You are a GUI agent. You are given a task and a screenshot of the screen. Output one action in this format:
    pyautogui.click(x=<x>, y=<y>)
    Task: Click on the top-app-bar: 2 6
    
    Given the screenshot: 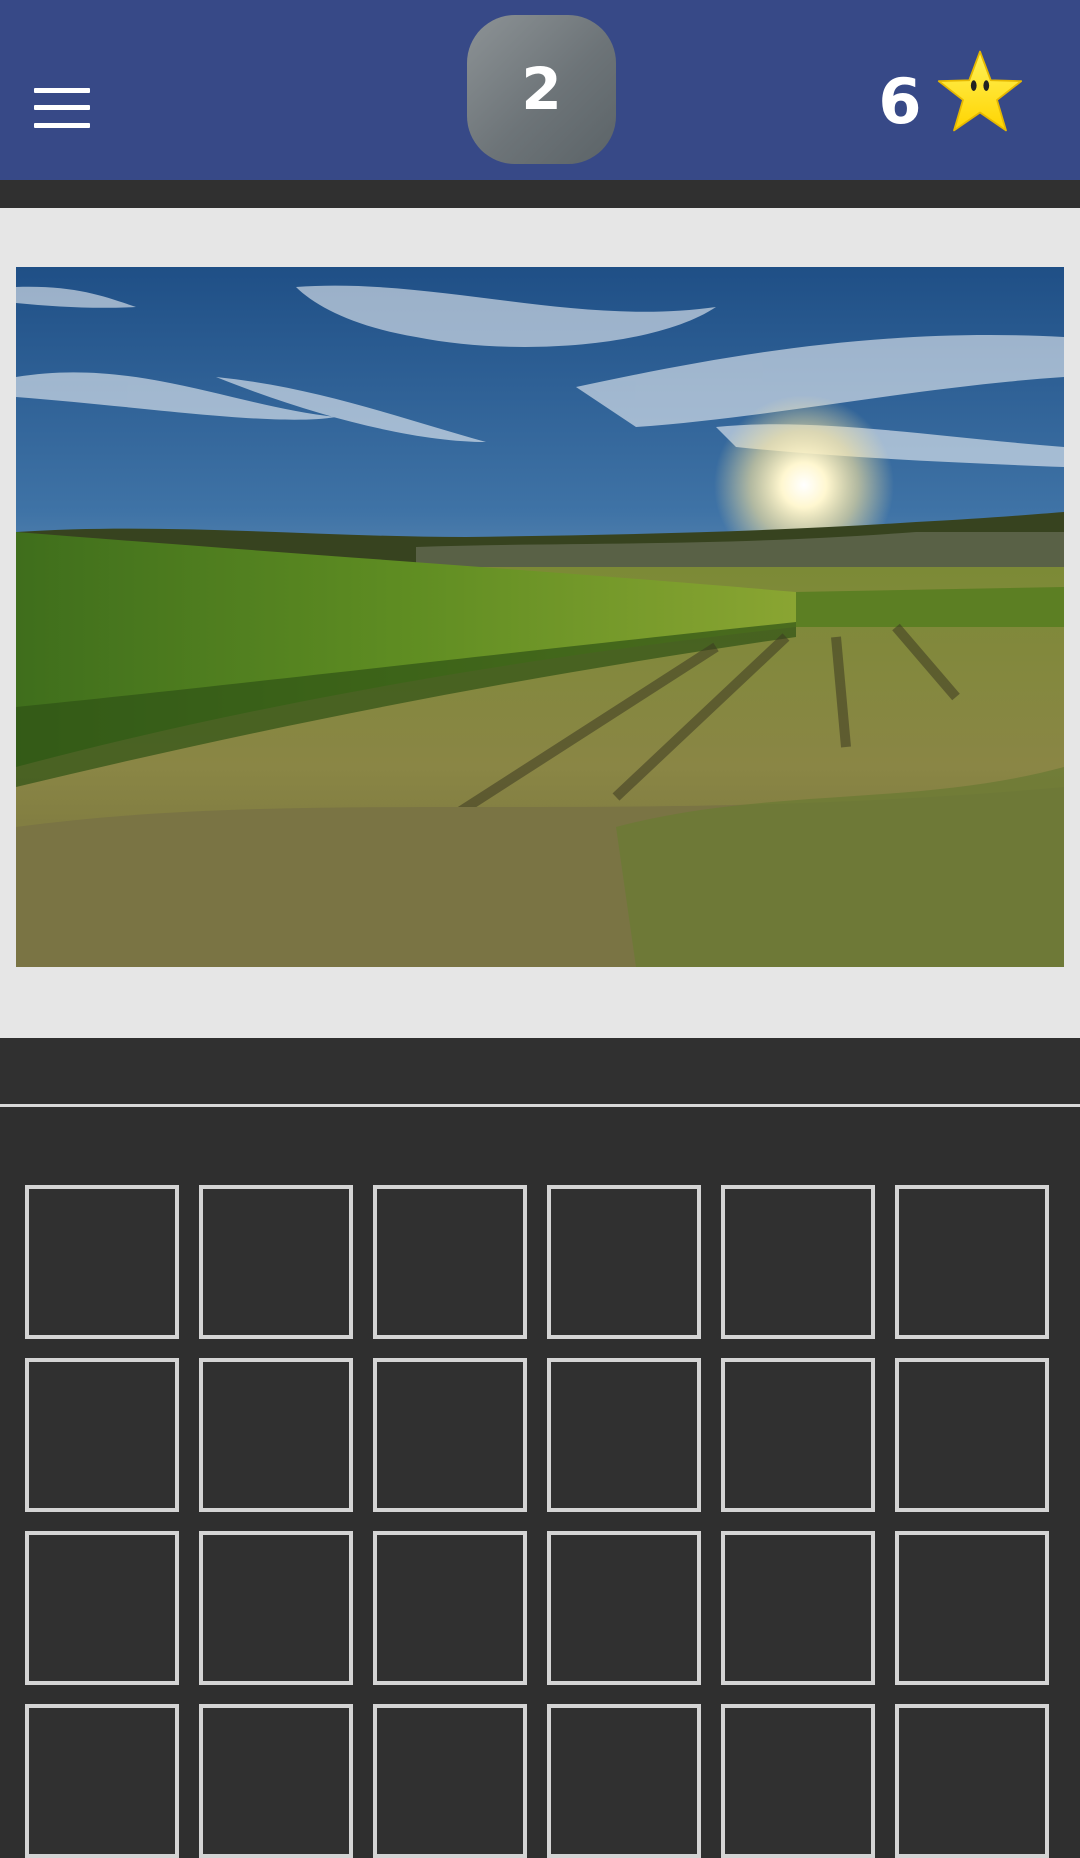 What is the action you would take?
    pyautogui.click(x=540, y=90)
    